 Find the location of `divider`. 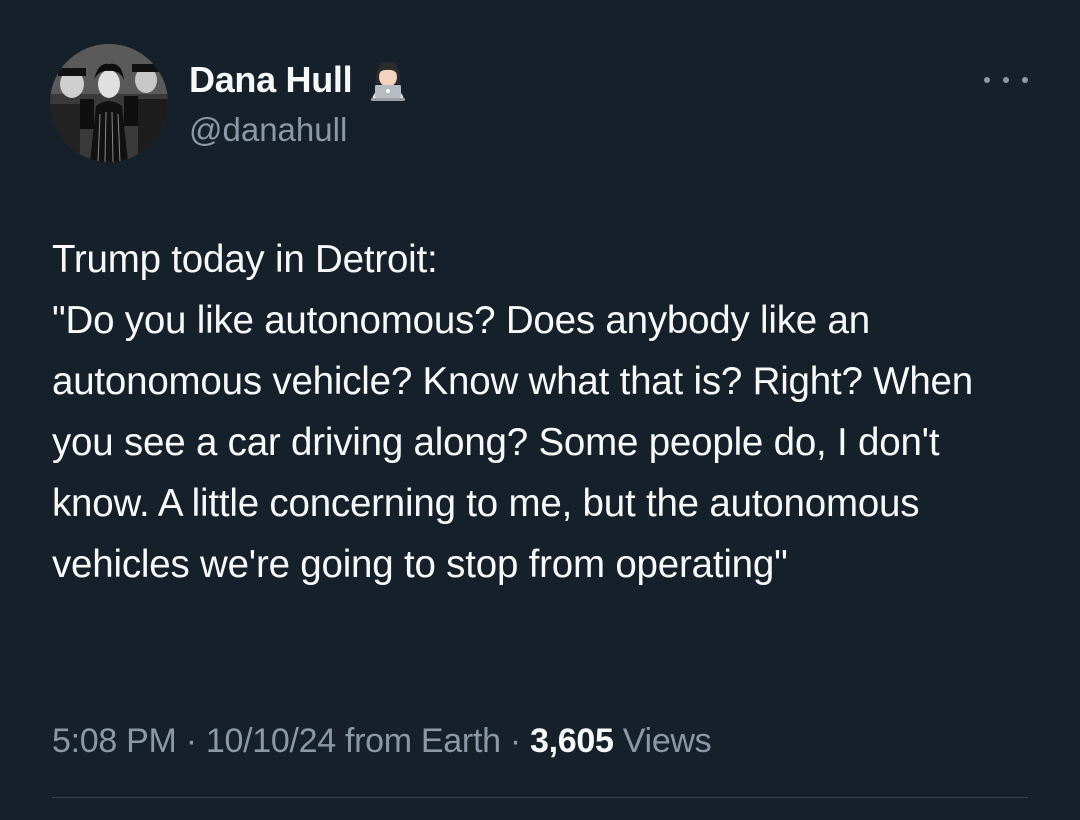

divider is located at coordinates (540, 797).